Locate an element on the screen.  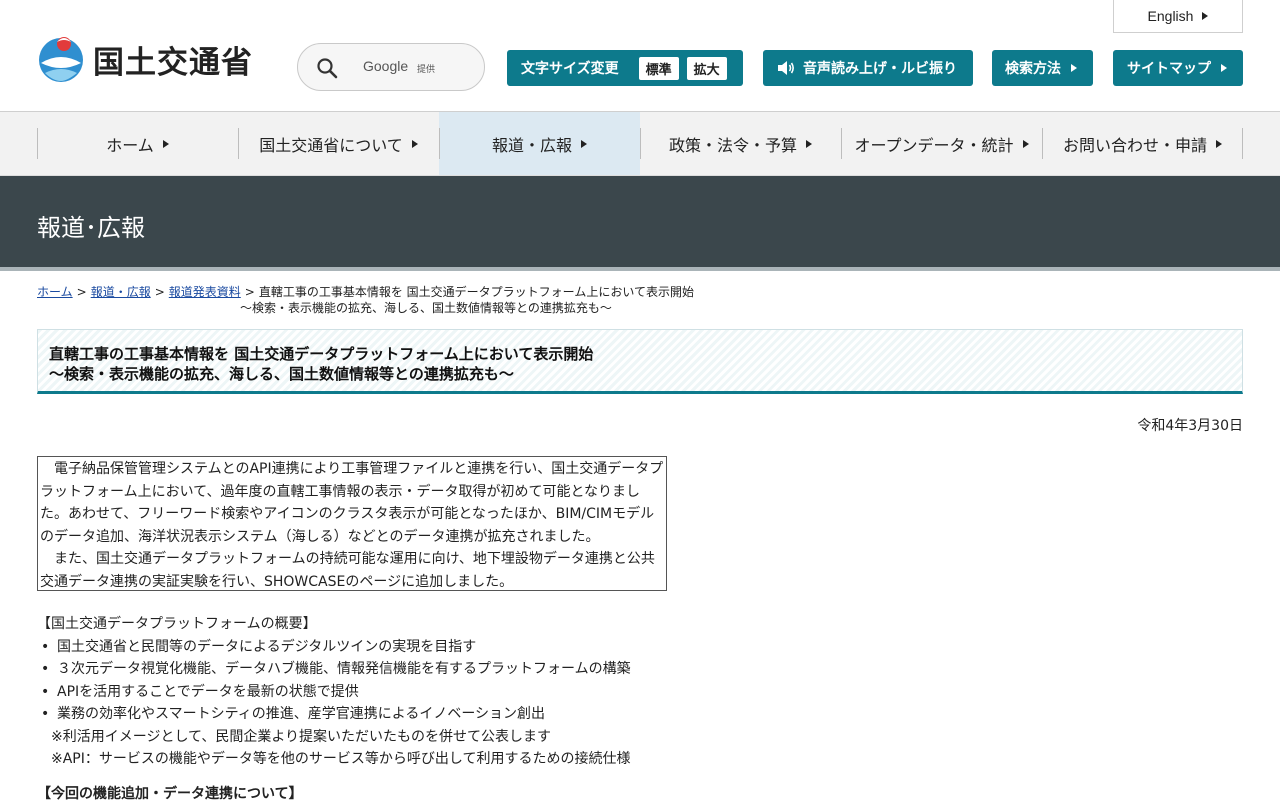
sitemap-button: サイトマップ is located at coordinates (1178, 68).